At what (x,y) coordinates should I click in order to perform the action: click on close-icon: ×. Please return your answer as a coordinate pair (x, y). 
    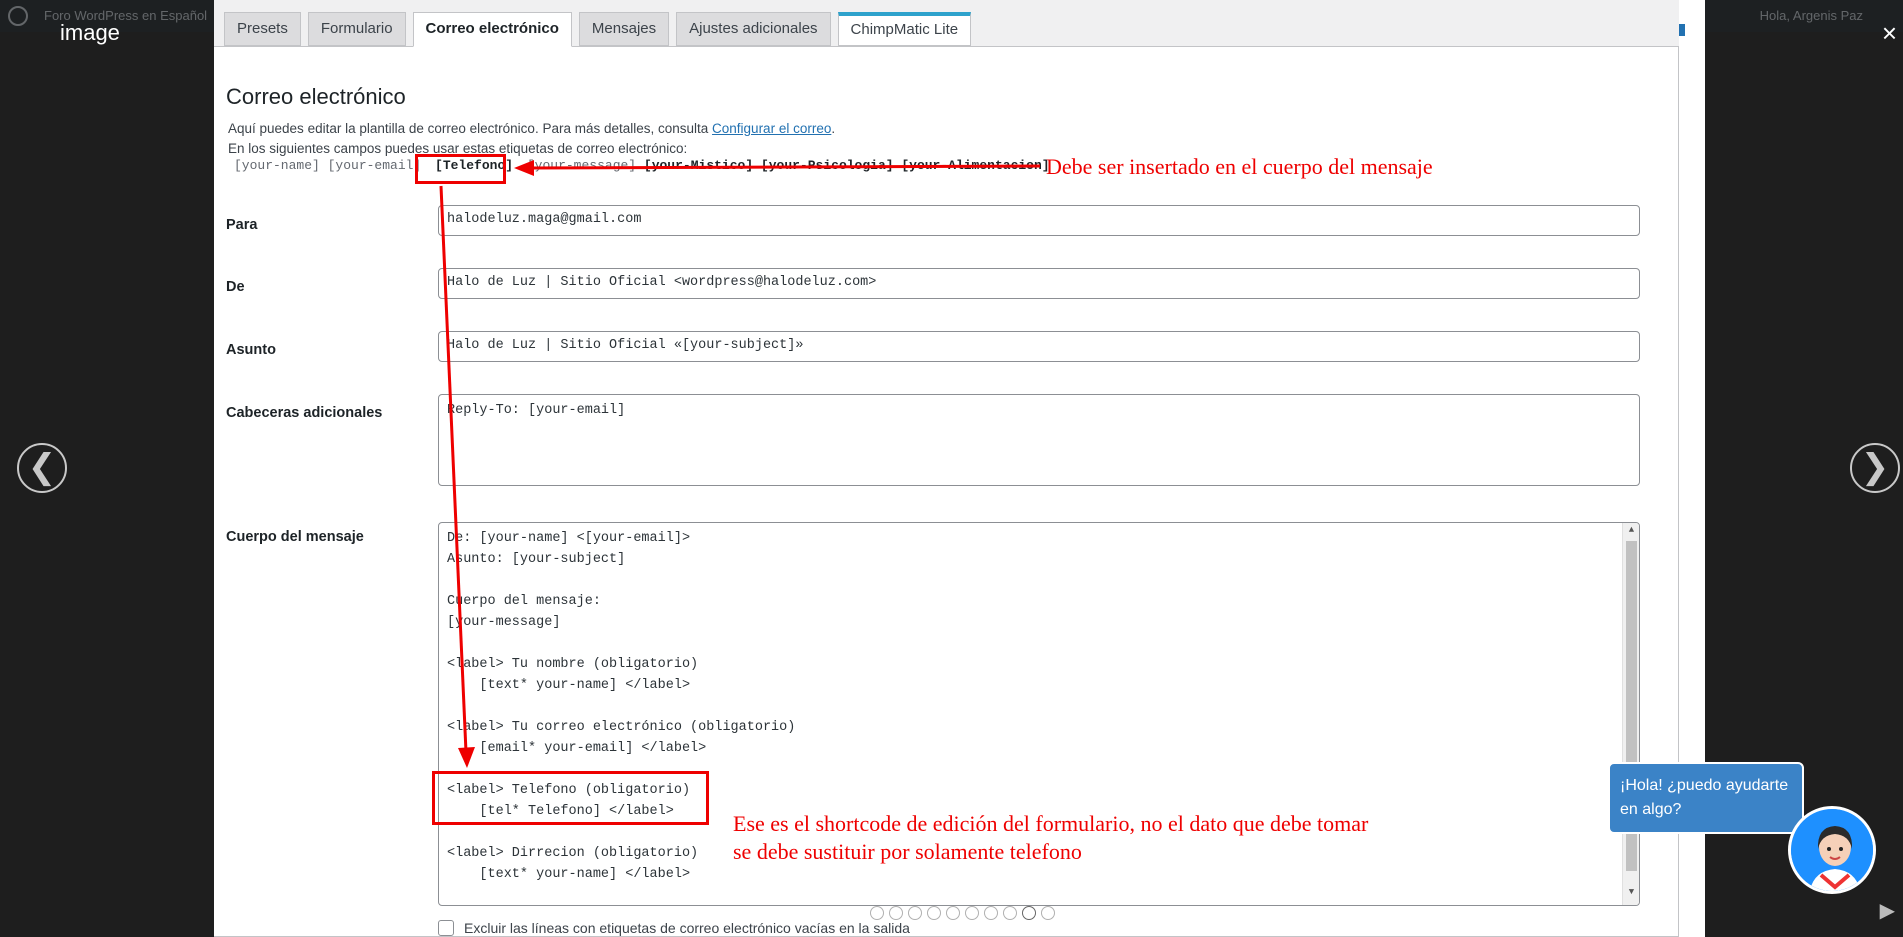
    Looking at the image, I should click on (1889, 33).